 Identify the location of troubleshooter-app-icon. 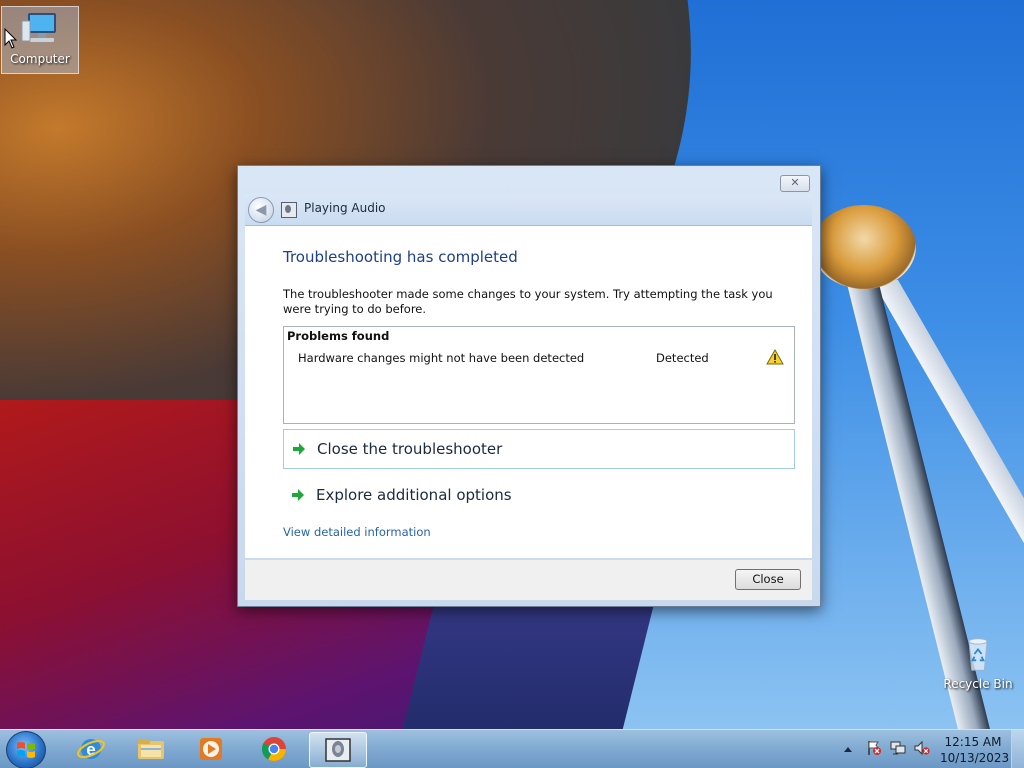
(289, 210).